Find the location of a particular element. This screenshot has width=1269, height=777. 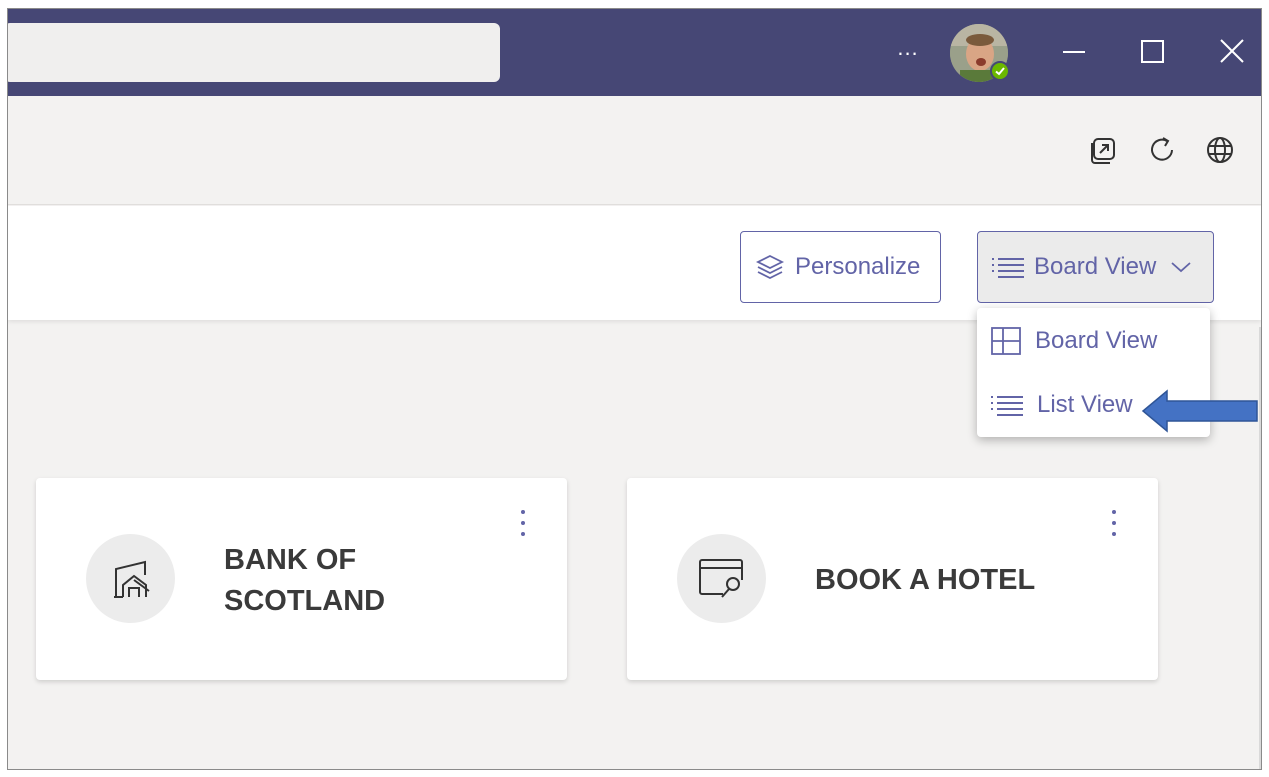

page-header: Personalize Board View is located at coordinates (634, 263).